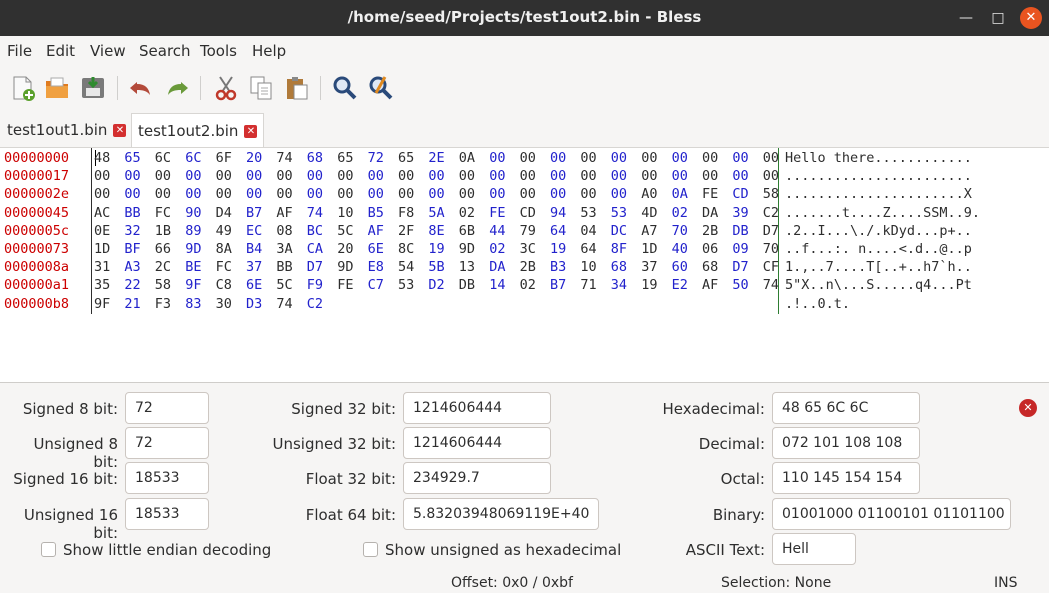  What do you see at coordinates (379, 267) in the screenshot?
I see `hex-byte: E8` at bounding box center [379, 267].